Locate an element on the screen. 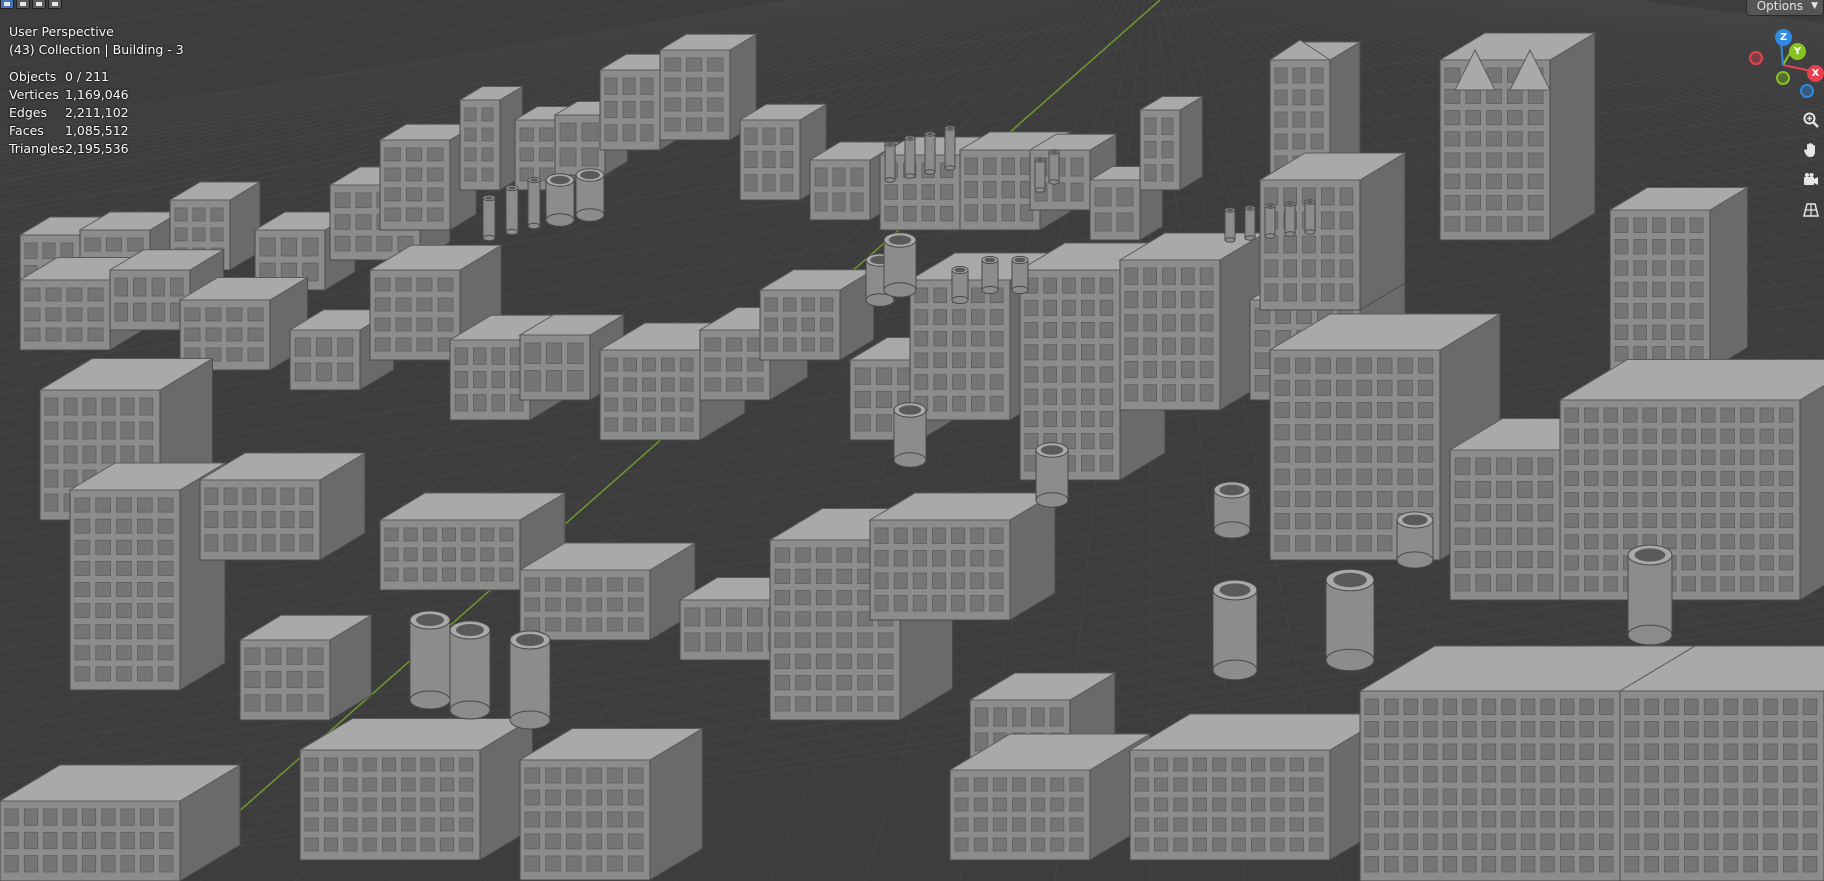 This screenshot has height=881, width=1824. chevron-down-icon: ▼ is located at coordinates (1814, 6).